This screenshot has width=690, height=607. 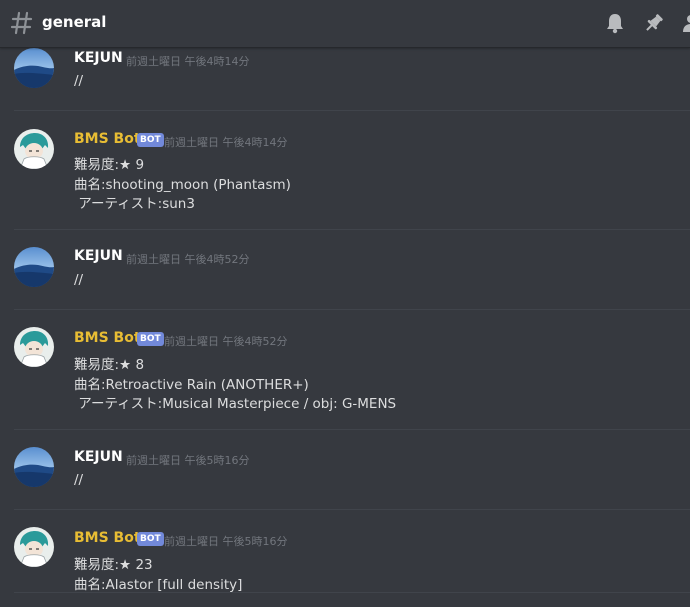 I want to click on members-icon, so click(x=685, y=23).